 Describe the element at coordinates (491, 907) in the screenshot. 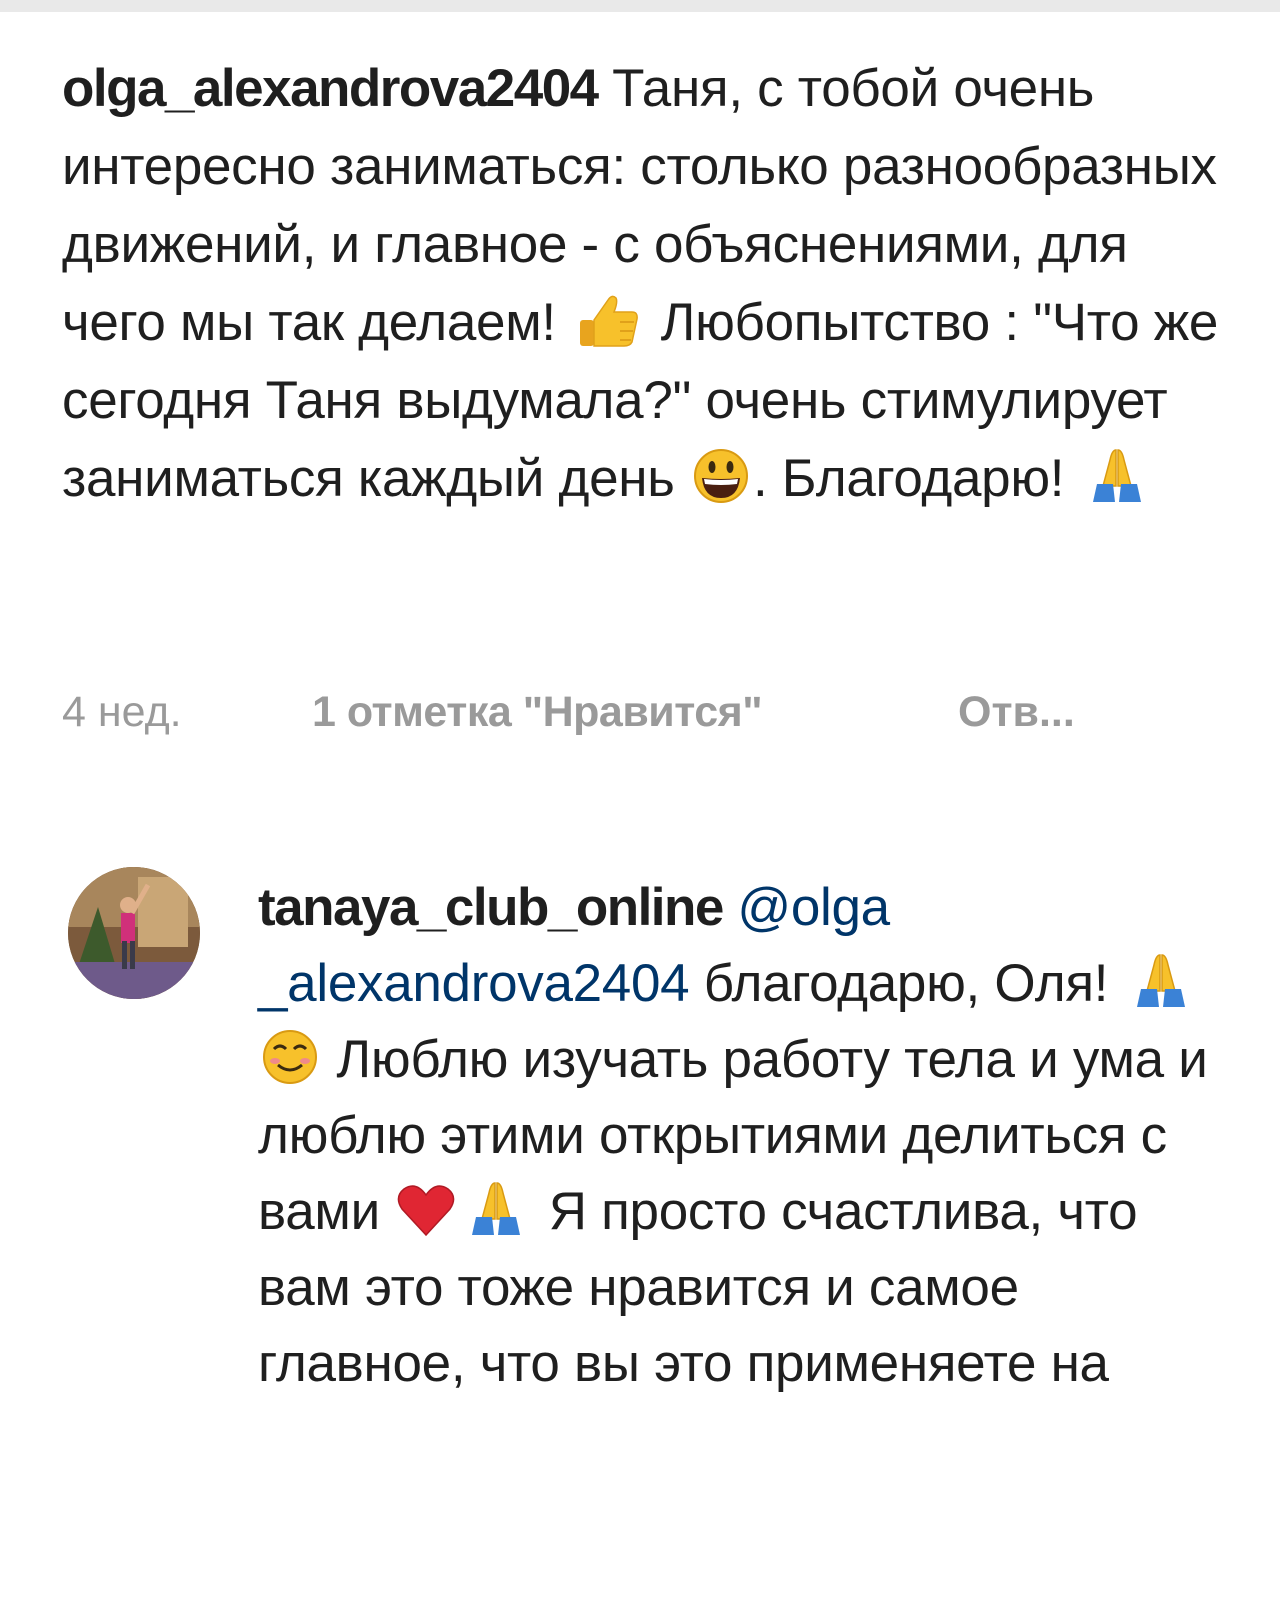

I see `reply-username: tanaya_club_online` at that location.